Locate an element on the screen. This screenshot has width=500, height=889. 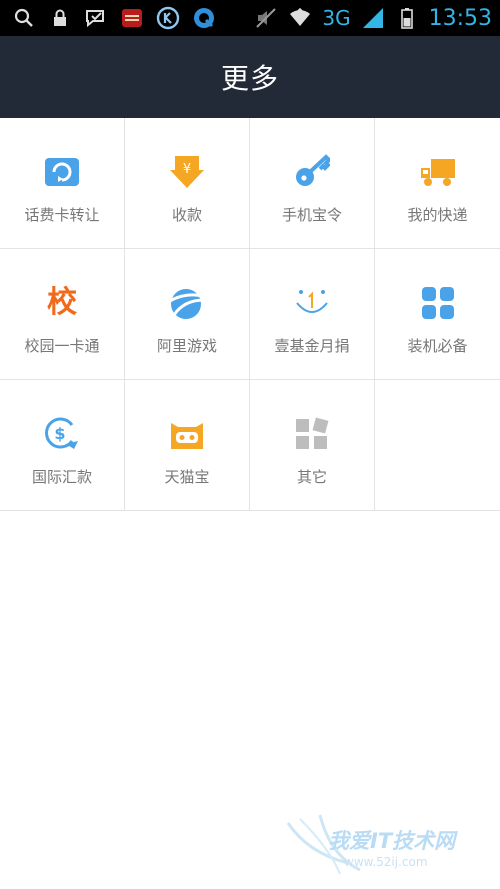
page-title: 更多 is located at coordinates (249, 78).